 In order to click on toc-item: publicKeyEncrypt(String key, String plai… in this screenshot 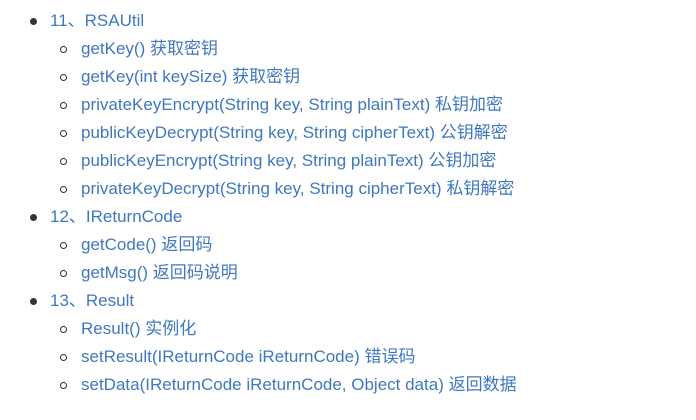, I will do `click(278, 161)`.